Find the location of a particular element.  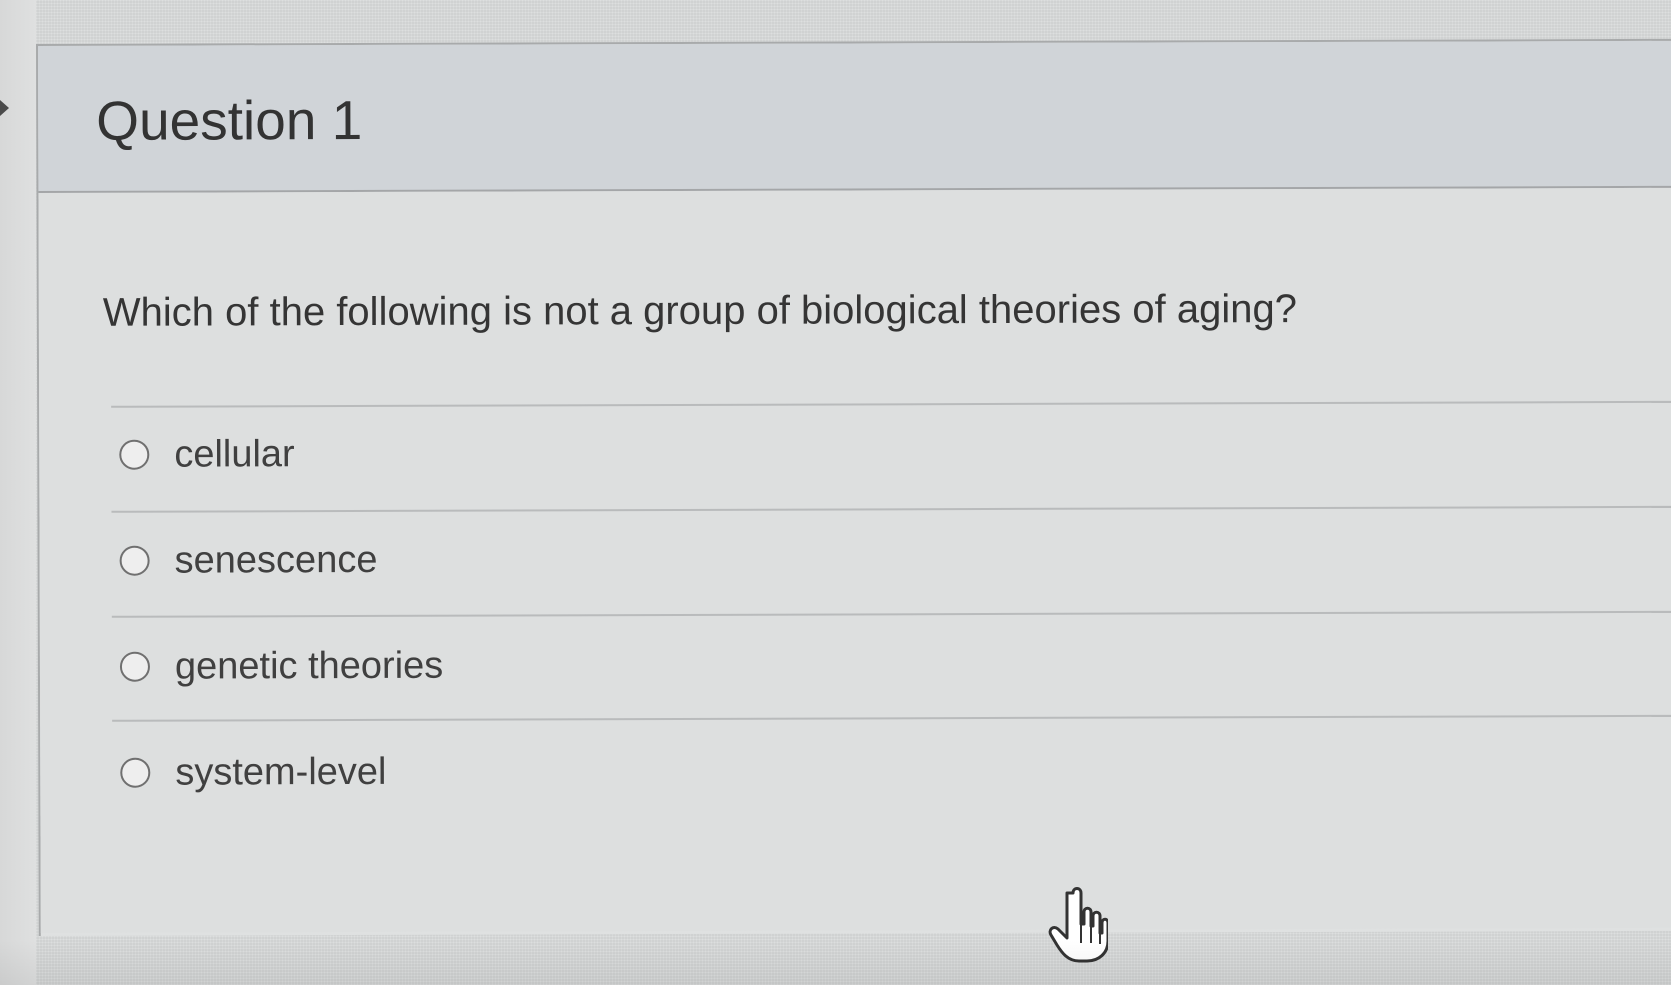

left-gutter is located at coordinates (18, 492).